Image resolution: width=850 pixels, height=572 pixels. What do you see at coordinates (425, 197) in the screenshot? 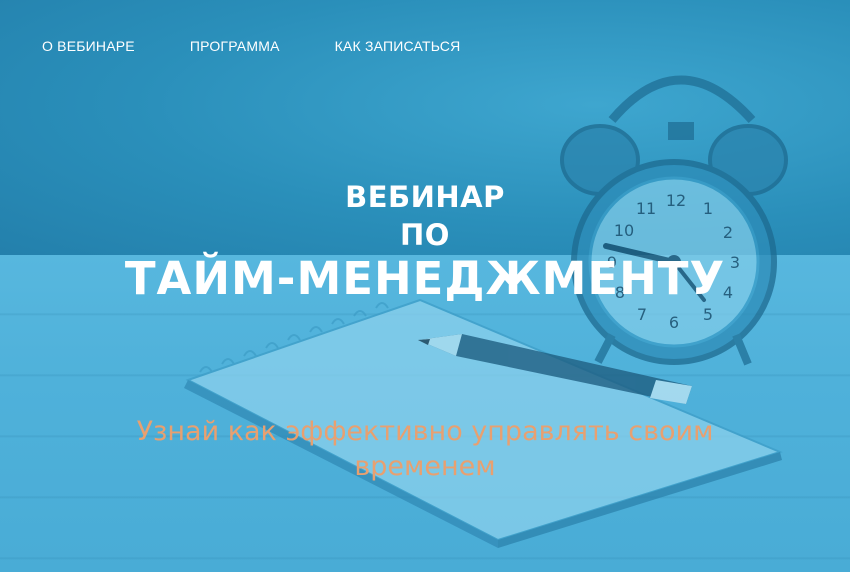
I see `hero-title-line1: ВЕБИНАР` at bounding box center [425, 197].